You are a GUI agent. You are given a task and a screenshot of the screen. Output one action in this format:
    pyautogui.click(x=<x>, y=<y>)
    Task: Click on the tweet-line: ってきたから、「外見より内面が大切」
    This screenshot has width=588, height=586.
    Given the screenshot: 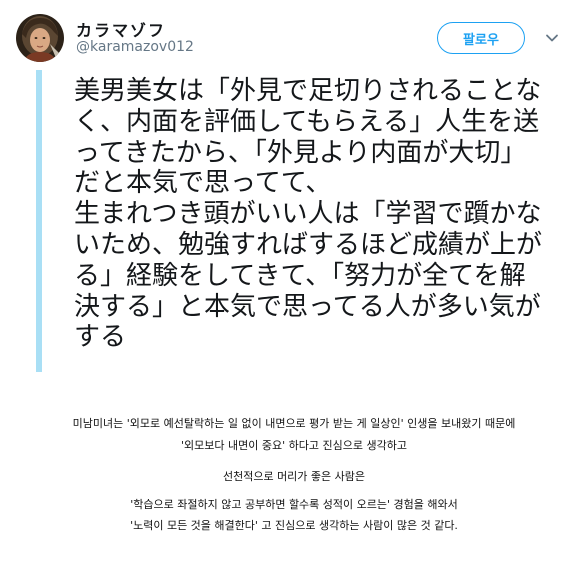 What is the action you would take?
    pyautogui.click(x=300, y=152)
    